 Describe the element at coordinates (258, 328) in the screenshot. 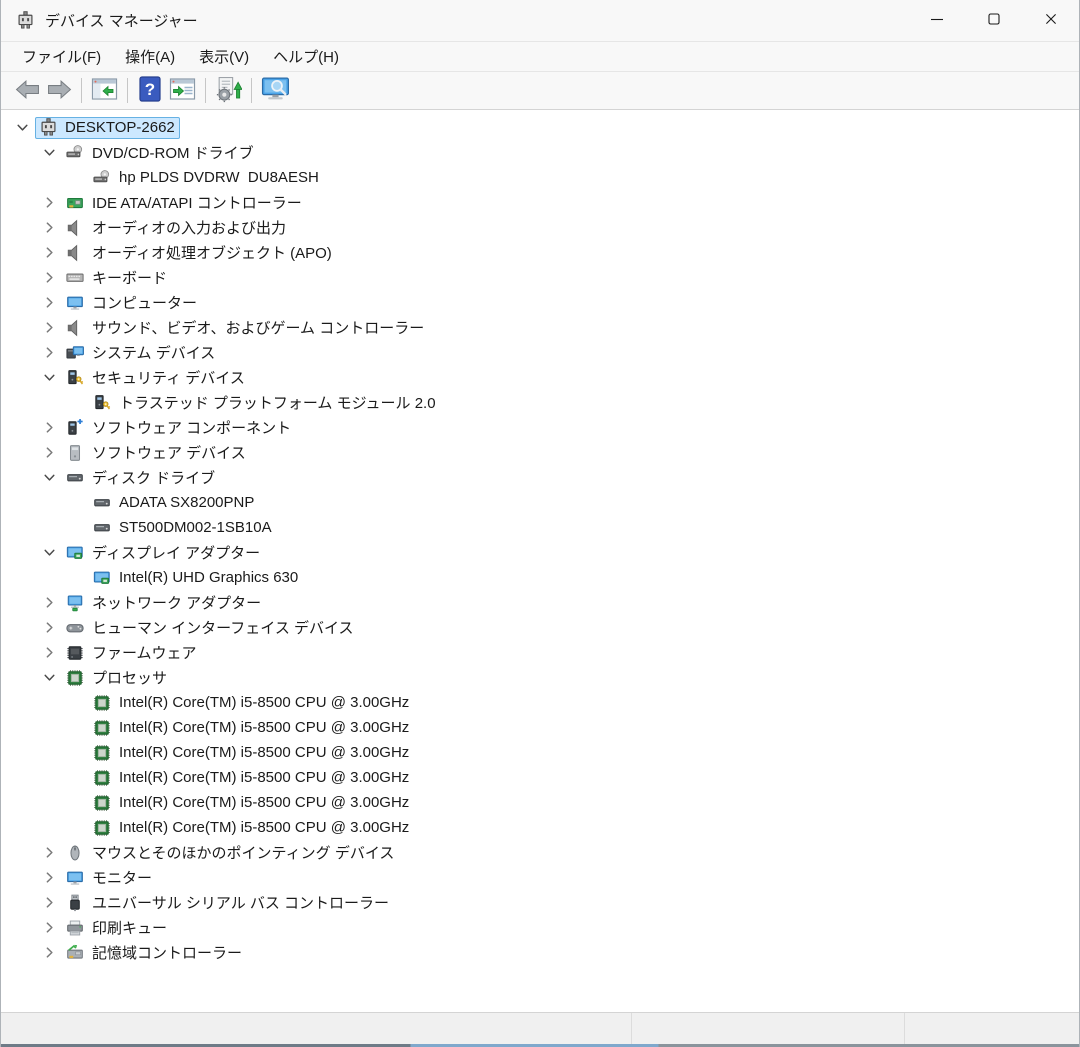

I see `tree-item-label: サウンド、ビデオ、およびゲーム コントローラー` at that location.